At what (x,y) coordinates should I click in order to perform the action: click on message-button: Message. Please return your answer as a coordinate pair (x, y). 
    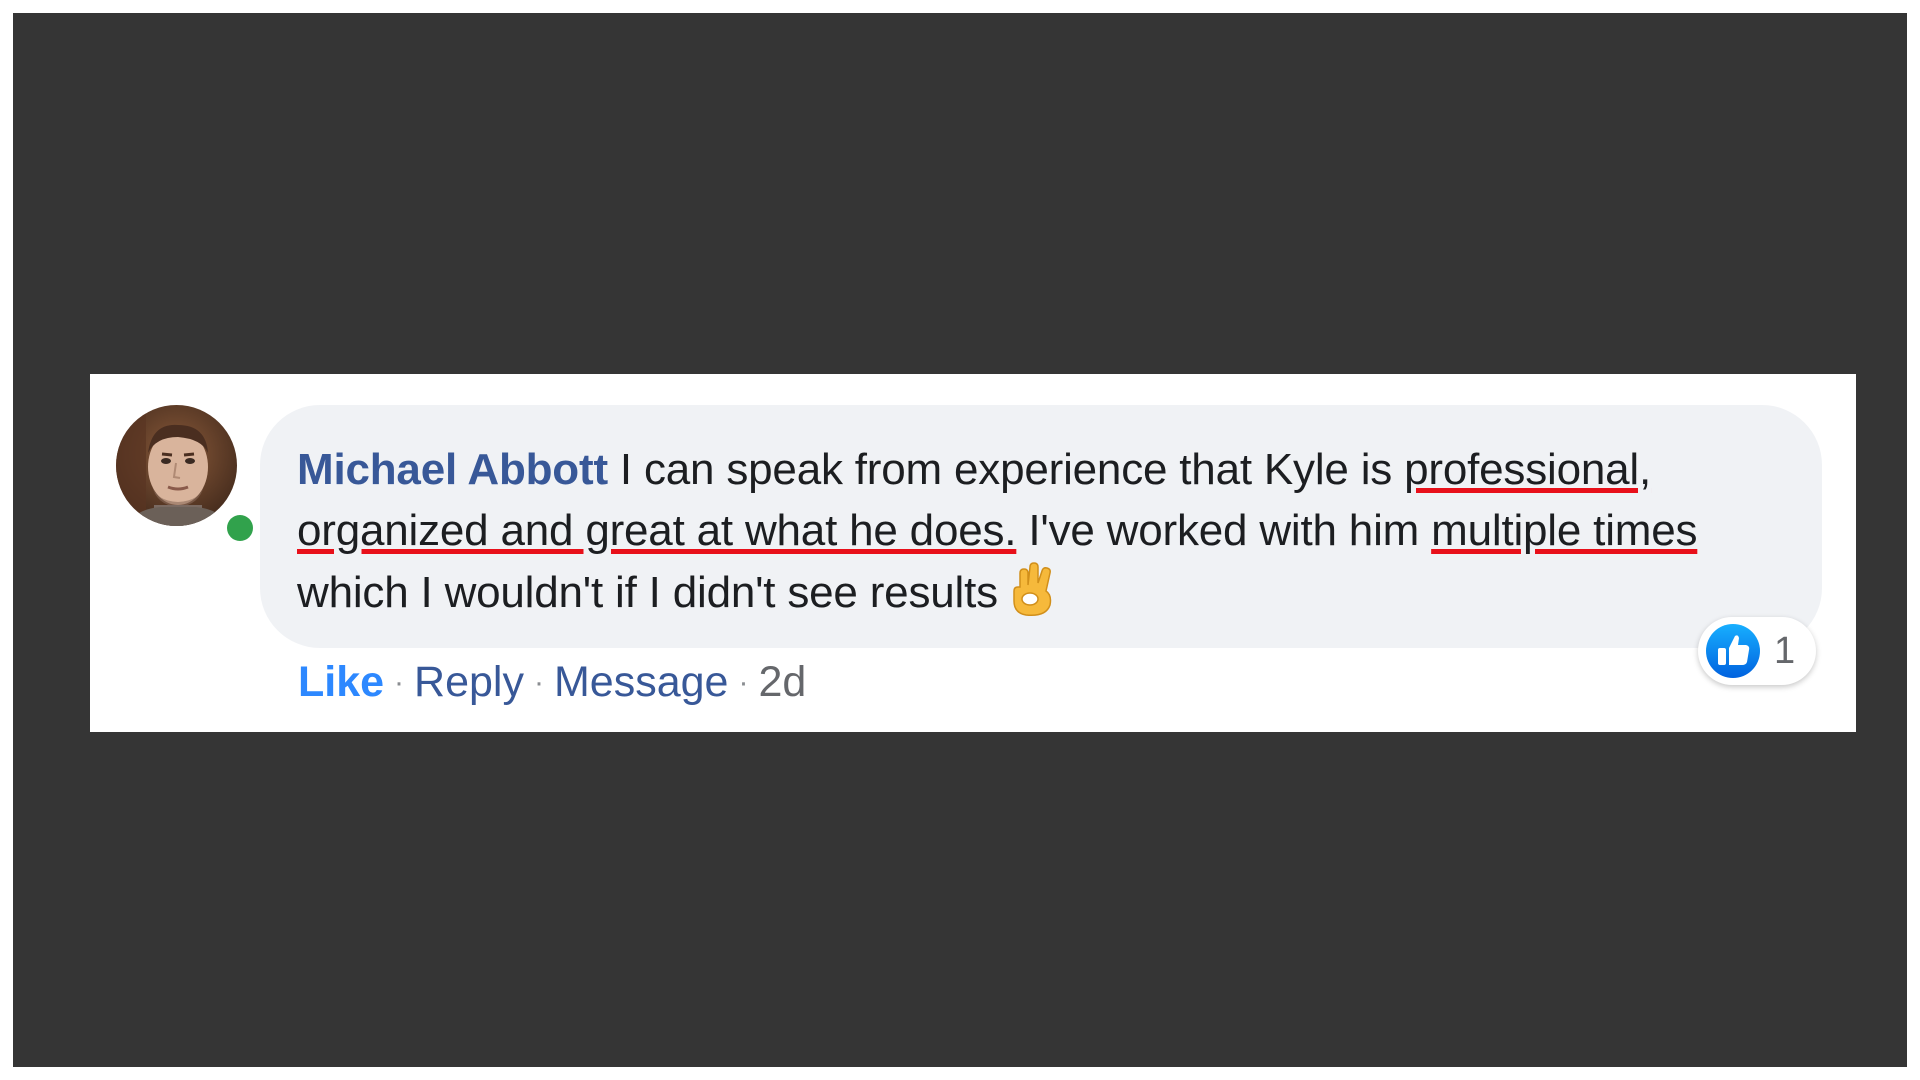
    Looking at the image, I should click on (641, 682).